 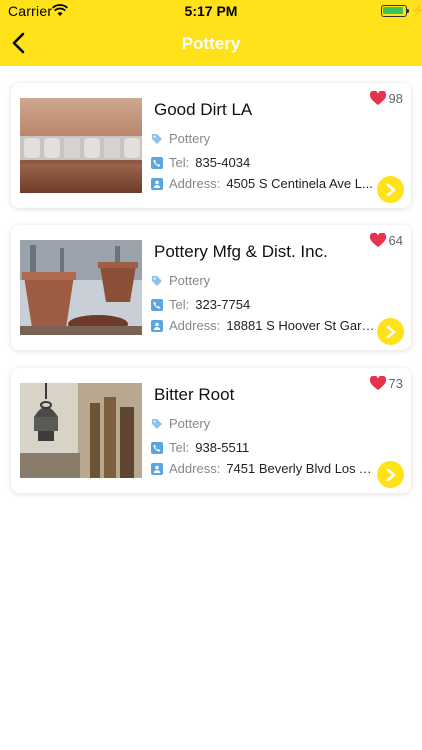 What do you see at coordinates (395, 11) in the screenshot?
I see `battery-icon` at bounding box center [395, 11].